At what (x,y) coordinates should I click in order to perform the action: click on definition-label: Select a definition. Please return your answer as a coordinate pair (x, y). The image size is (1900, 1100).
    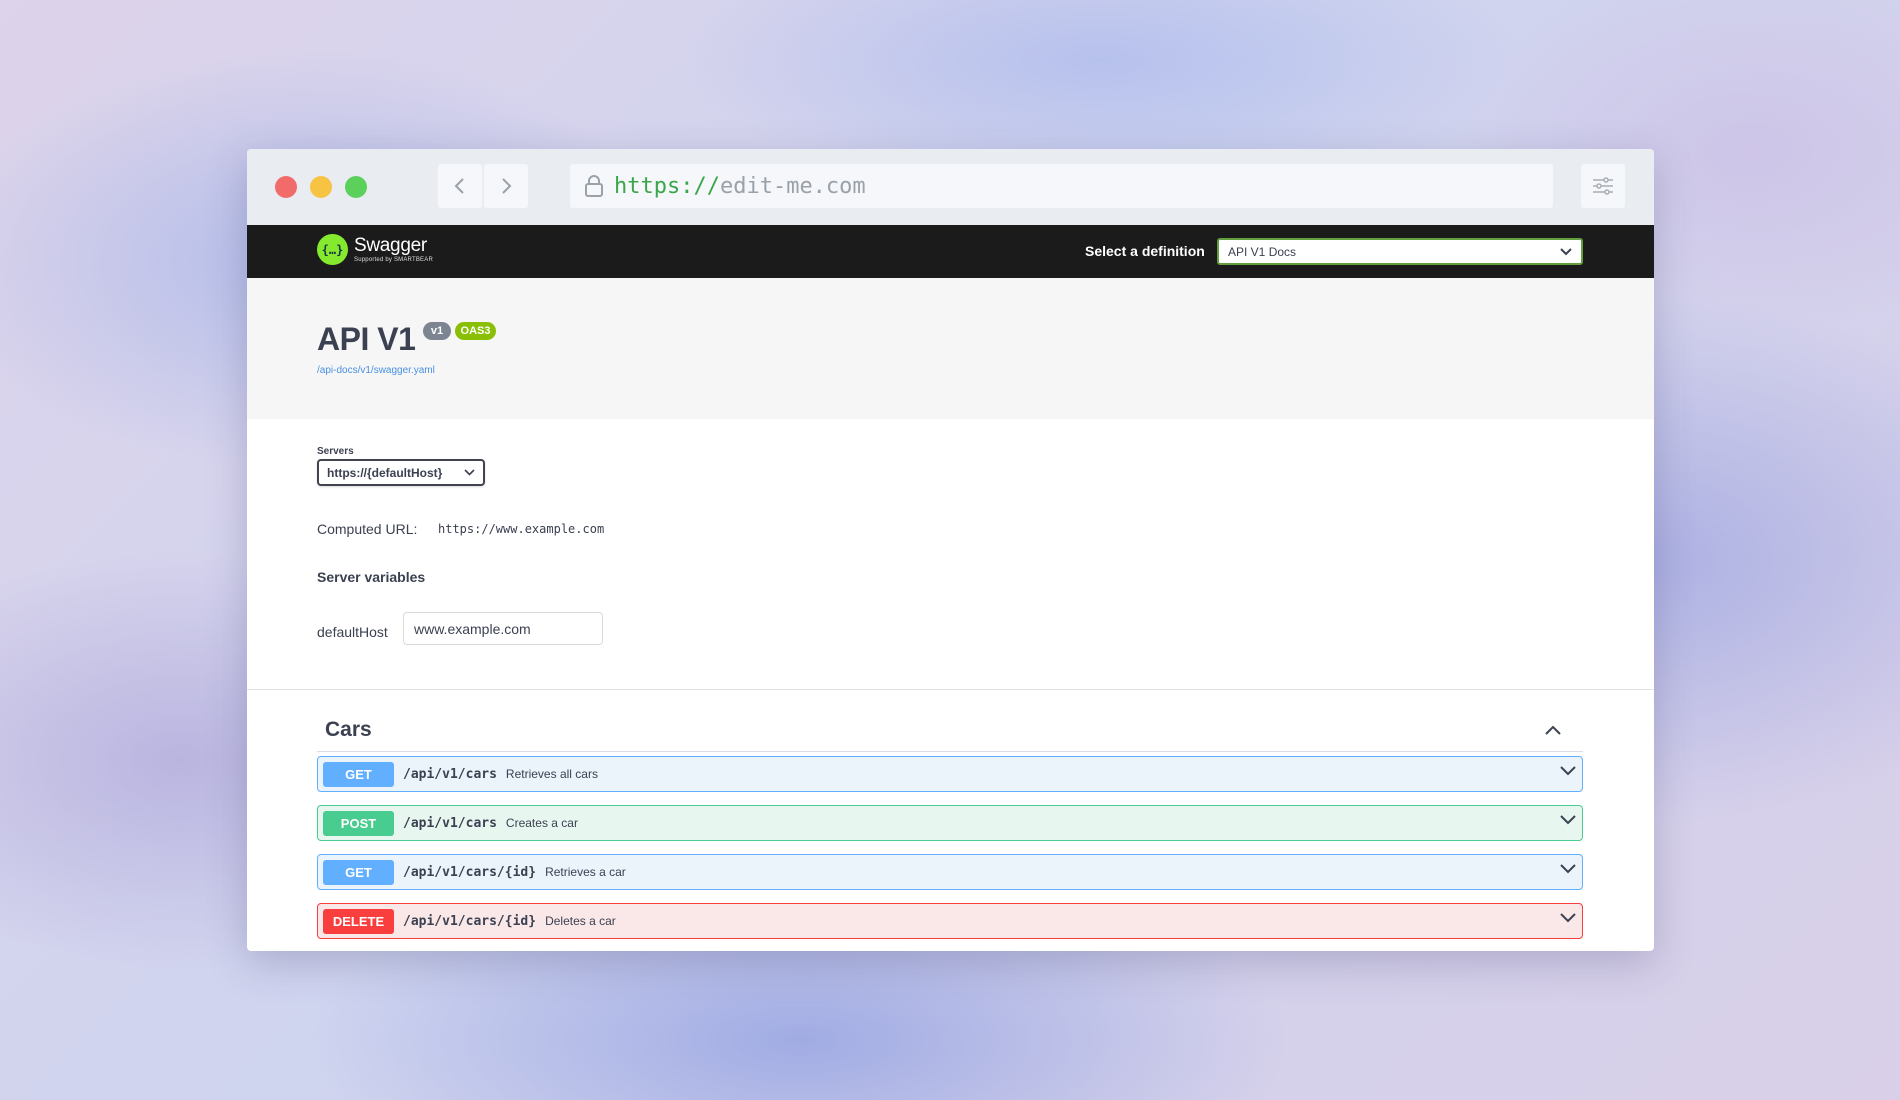
    Looking at the image, I should click on (1145, 251).